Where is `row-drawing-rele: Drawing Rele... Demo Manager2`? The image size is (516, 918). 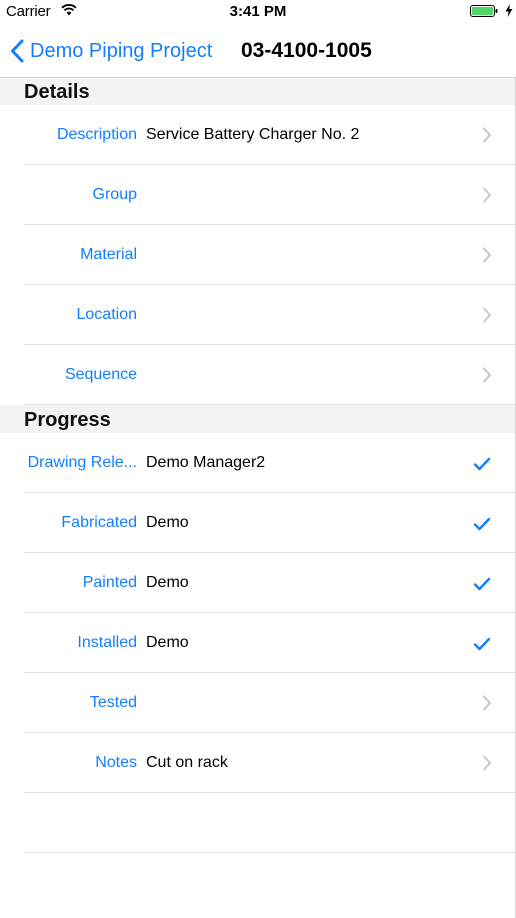 row-drawing-rele: Drawing Rele... Demo Manager2 is located at coordinates (258, 463).